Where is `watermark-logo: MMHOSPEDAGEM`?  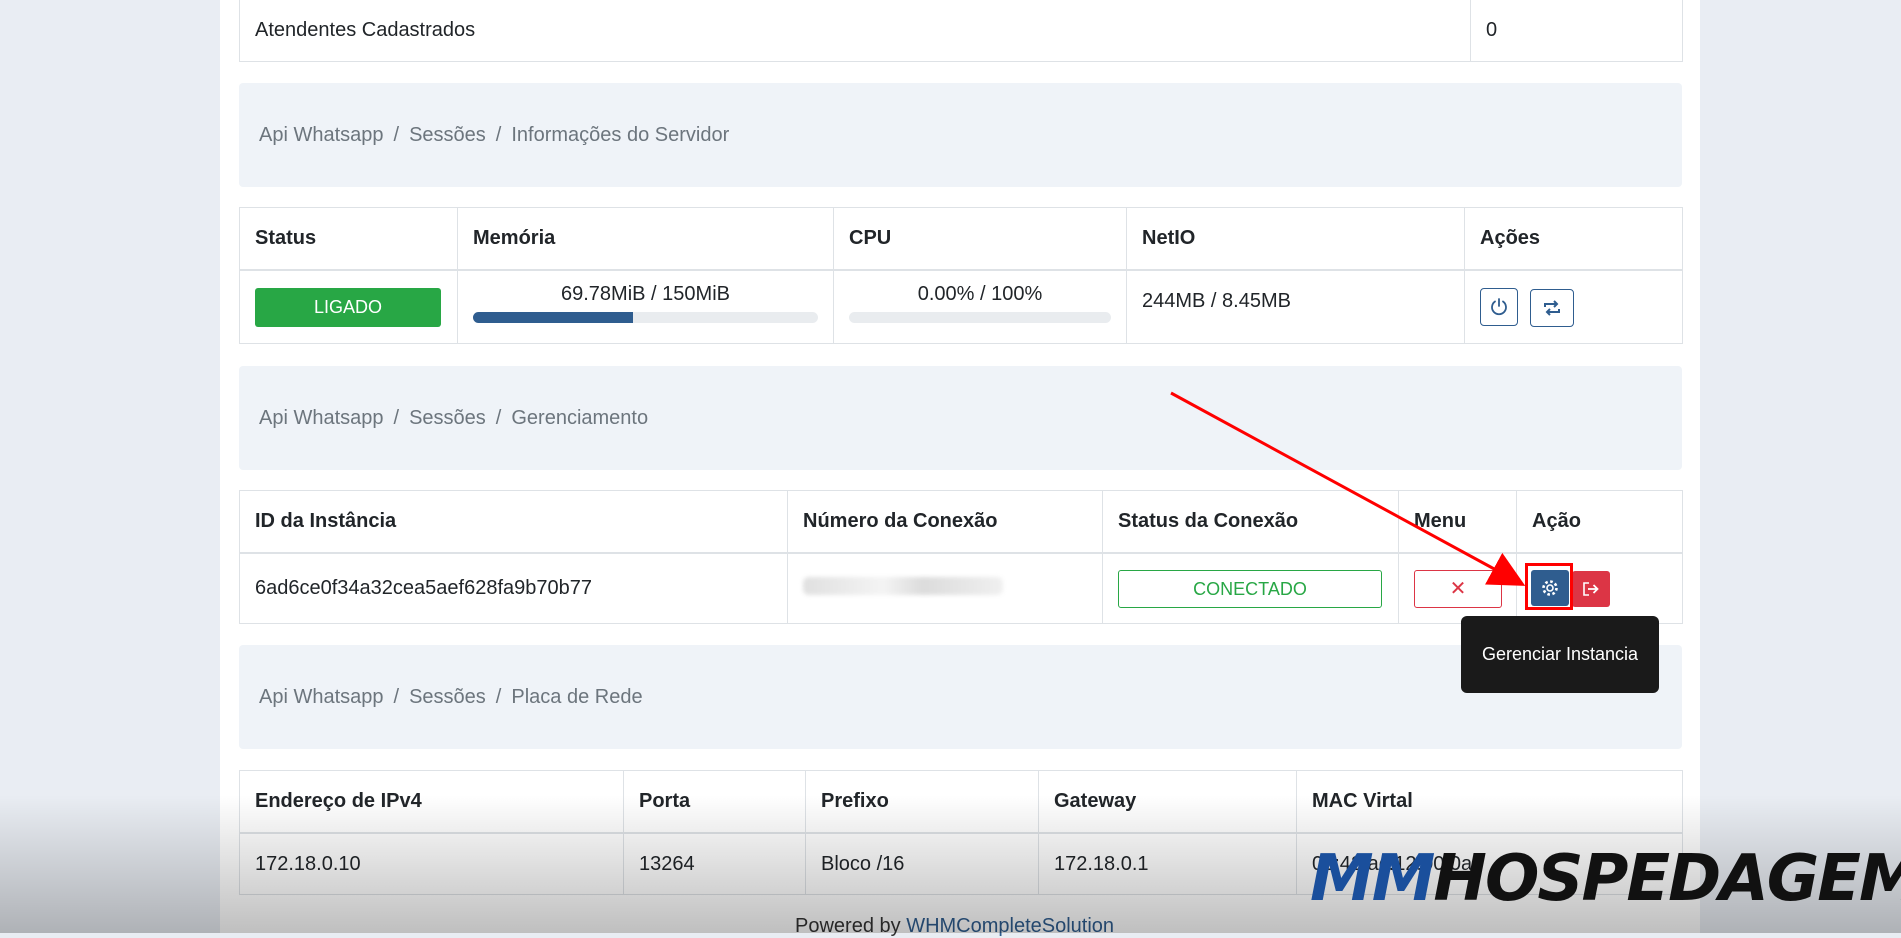 watermark-logo: MMHOSPEDAGEM is located at coordinates (1605, 879).